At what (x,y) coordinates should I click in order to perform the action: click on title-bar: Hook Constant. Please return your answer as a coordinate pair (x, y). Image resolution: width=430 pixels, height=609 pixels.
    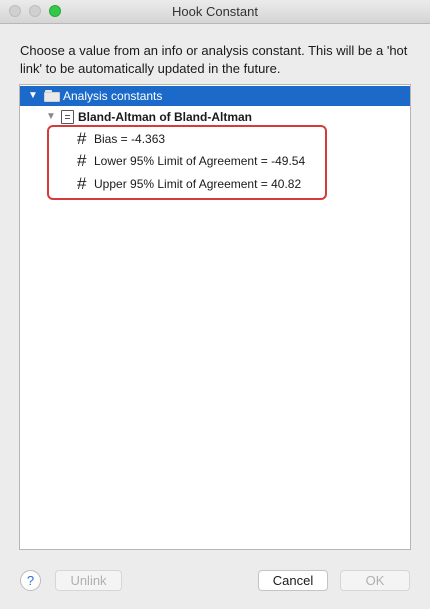
    Looking at the image, I should click on (215, 12).